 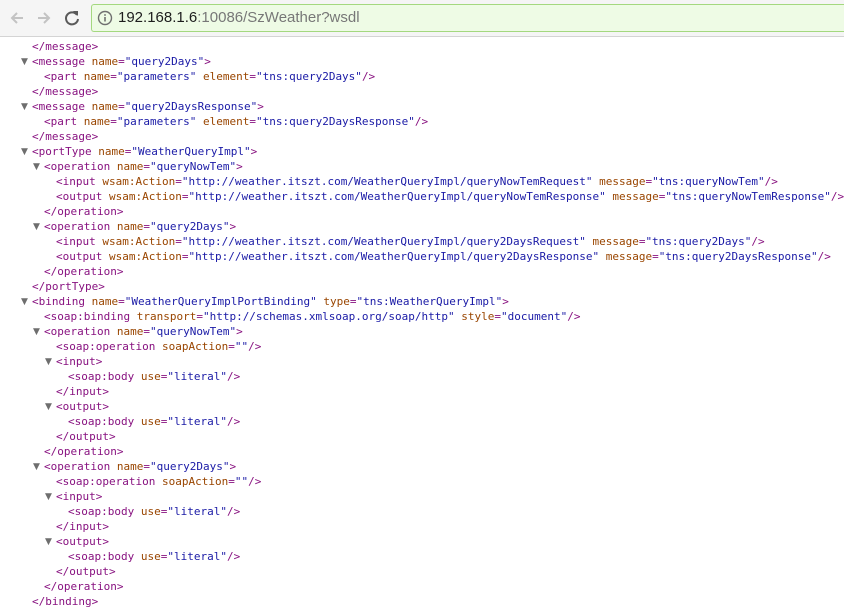 I want to click on xml-tag: <soap:operation, so click(x=109, y=481).